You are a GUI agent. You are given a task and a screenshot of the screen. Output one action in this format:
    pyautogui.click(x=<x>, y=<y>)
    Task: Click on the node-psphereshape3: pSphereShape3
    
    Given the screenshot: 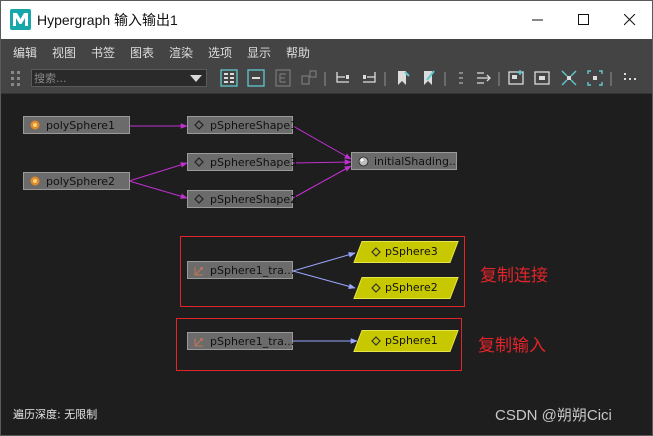 What is the action you would take?
    pyautogui.click(x=242, y=162)
    